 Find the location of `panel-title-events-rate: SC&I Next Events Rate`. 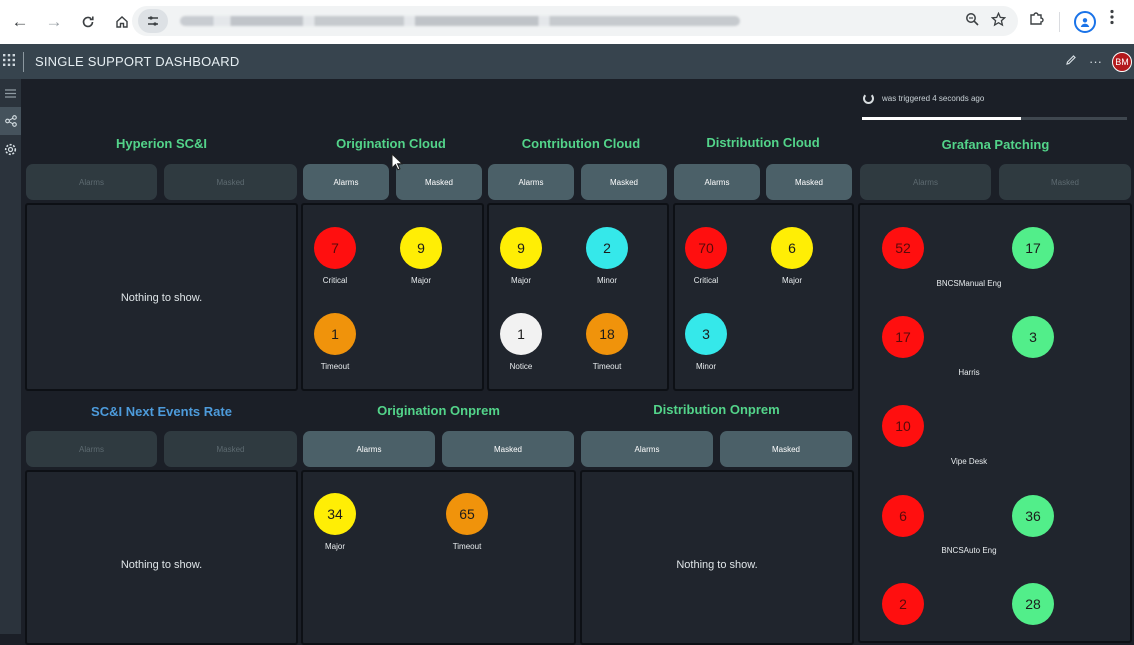

panel-title-events-rate: SC&I Next Events Rate is located at coordinates (161, 411).